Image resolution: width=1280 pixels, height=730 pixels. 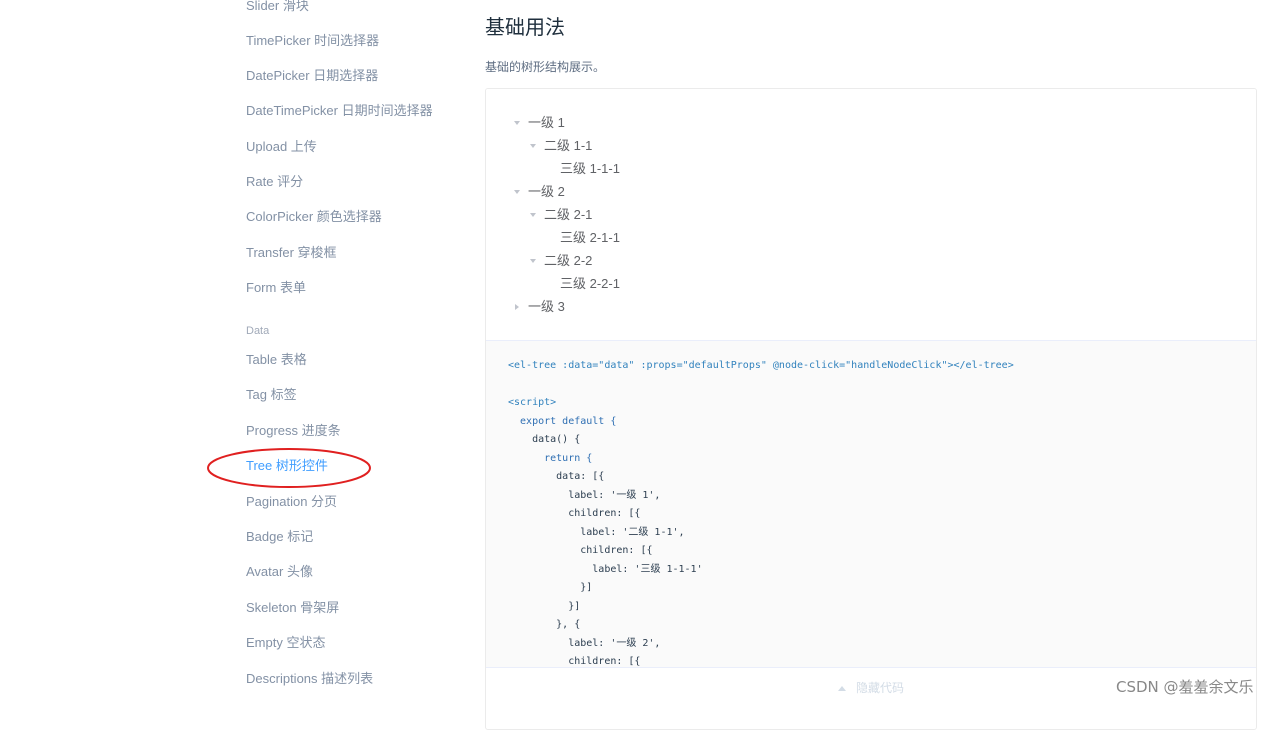 I want to click on sidebar-item-pagination: Pagination 分页, so click(x=291, y=502).